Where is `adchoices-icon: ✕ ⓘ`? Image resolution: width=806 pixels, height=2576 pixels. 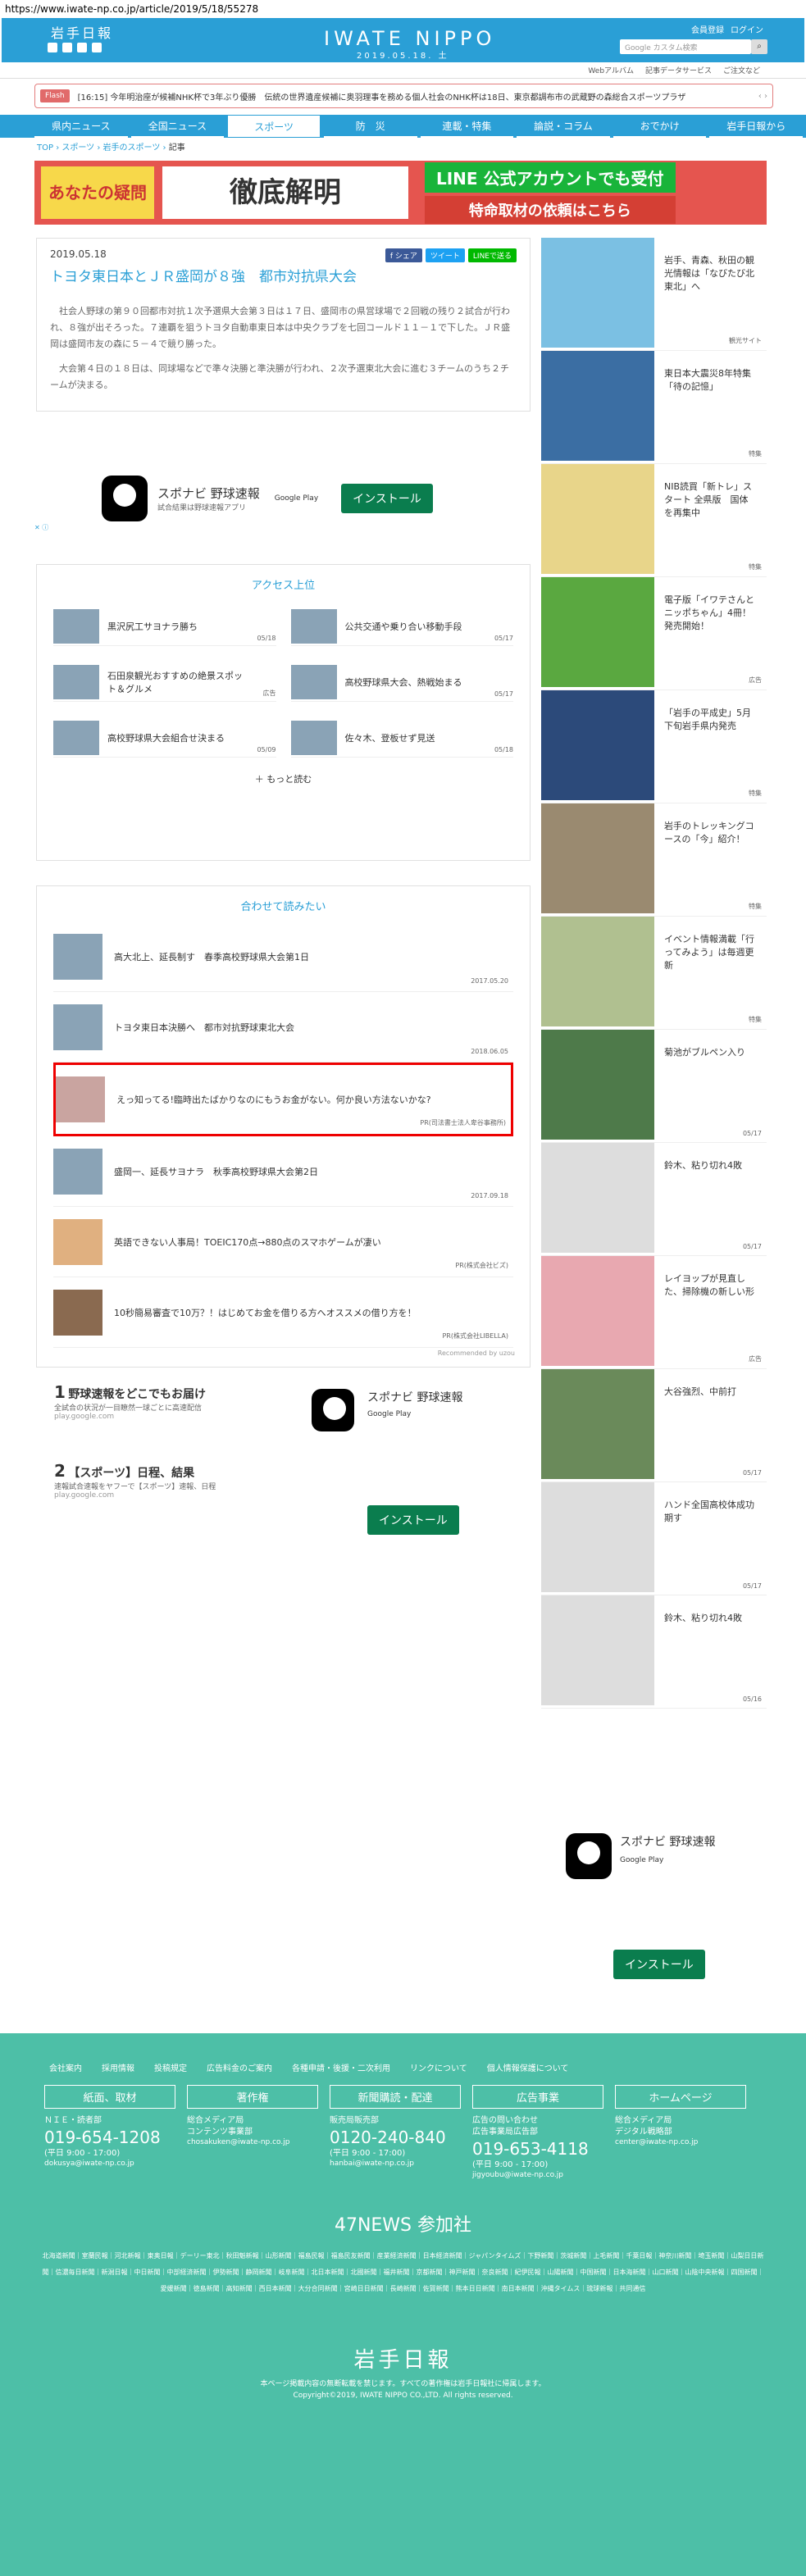
adchoices-icon: ✕ ⓘ is located at coordinates (41, 527).